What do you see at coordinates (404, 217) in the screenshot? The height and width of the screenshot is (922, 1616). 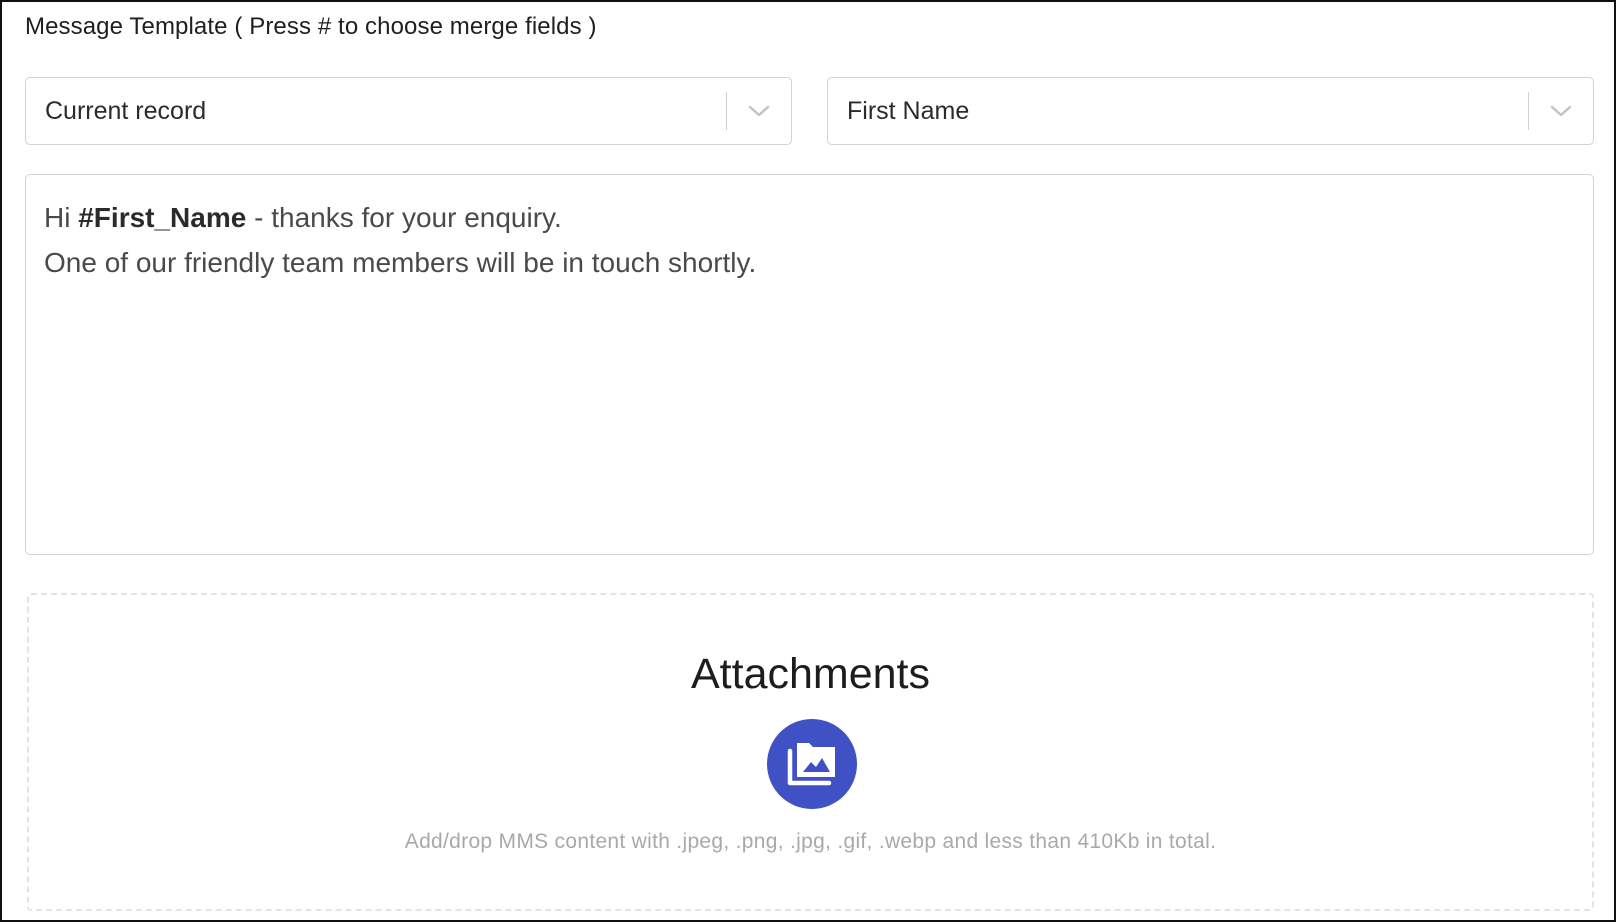 I see `message-text-suffix: - thanks for your enquiry.` at bounding box center [404, 217].